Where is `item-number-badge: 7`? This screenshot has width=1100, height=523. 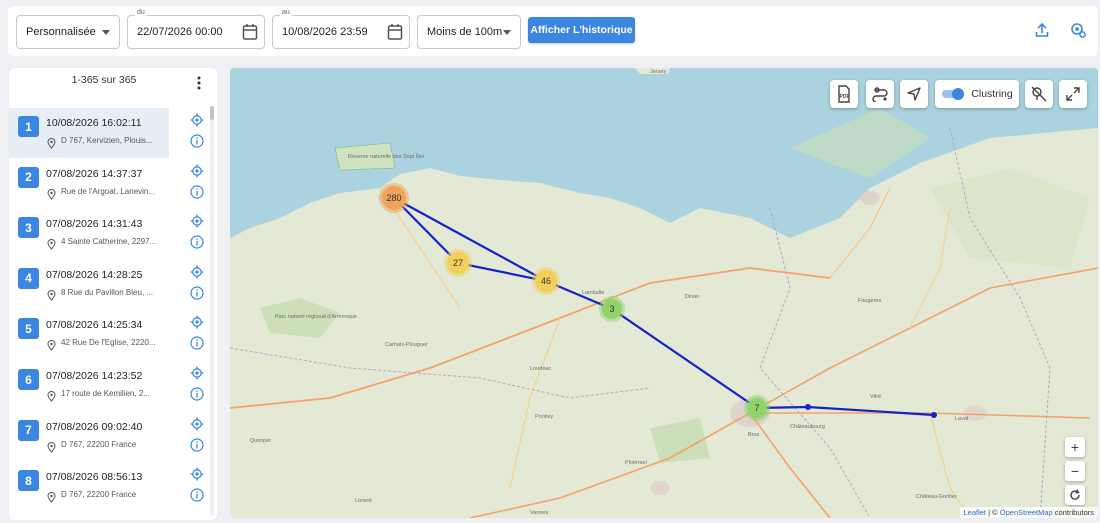 item-number-badge: 7 is located at coordinates (28, 430).